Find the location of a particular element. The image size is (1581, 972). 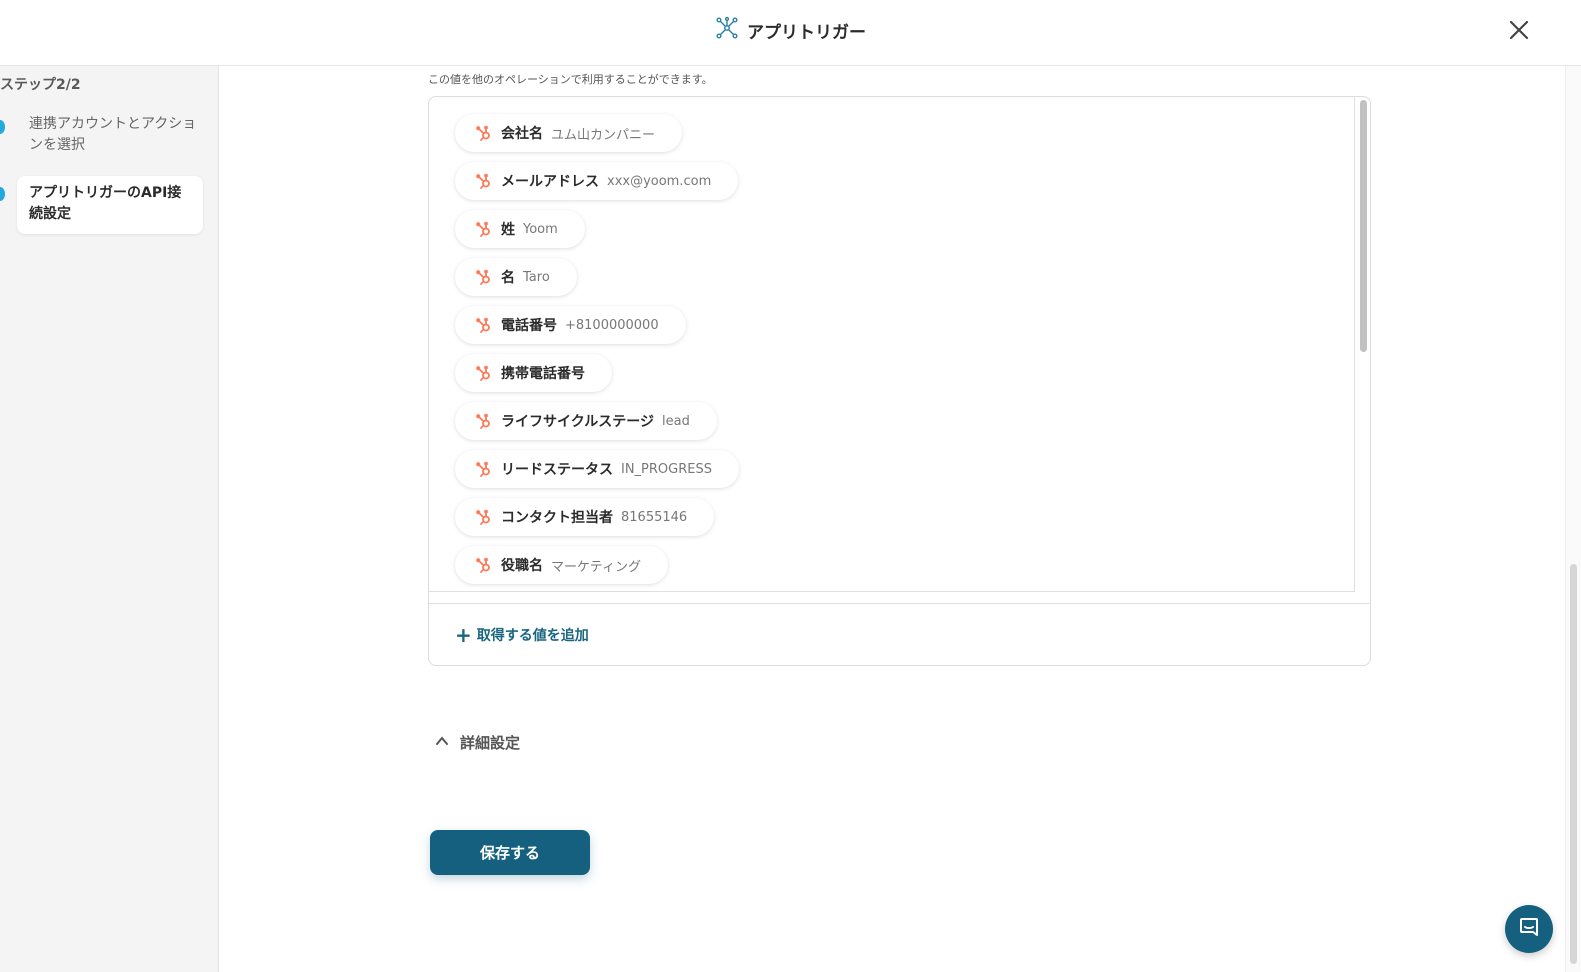

sidebar-step-label: 連携アカウントとアクションを選択 is located at coordinates (113, 134).